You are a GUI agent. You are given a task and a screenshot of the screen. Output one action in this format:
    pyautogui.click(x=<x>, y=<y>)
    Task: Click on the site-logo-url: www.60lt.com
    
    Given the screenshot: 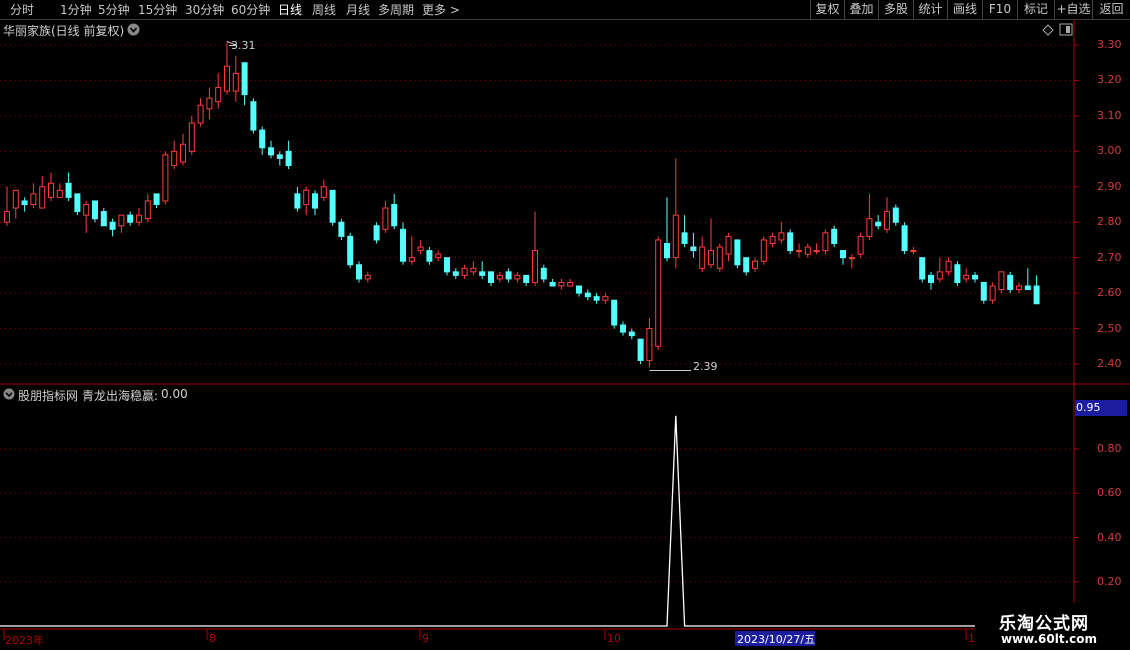 What is the action you would take?
    pyautogui.click(x=1049, y=639)
    